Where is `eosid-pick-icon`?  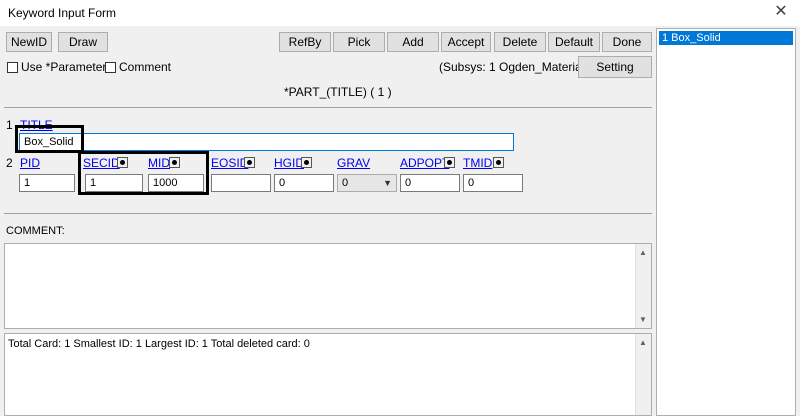 eosid-pick-icon is located at coordinates (249, 162).